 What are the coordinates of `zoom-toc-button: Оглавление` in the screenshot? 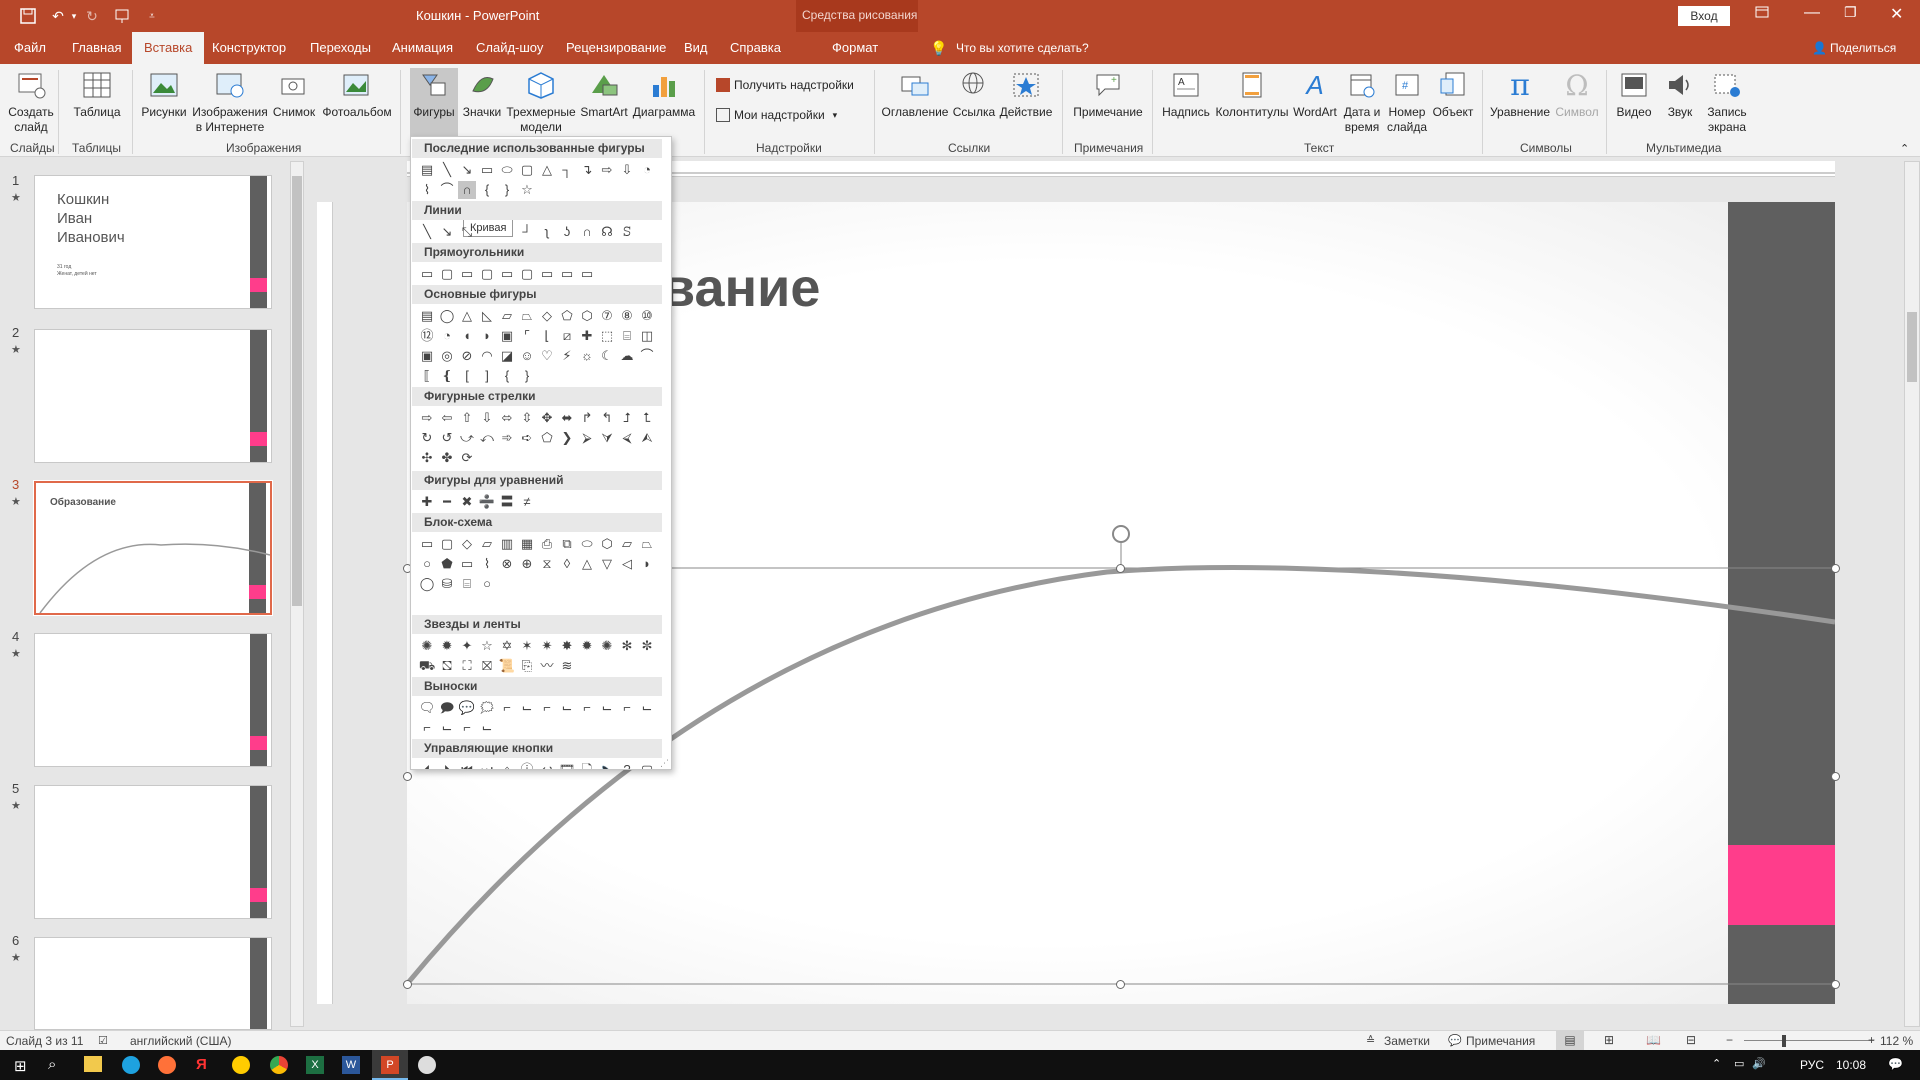 It's located at (915, 94).